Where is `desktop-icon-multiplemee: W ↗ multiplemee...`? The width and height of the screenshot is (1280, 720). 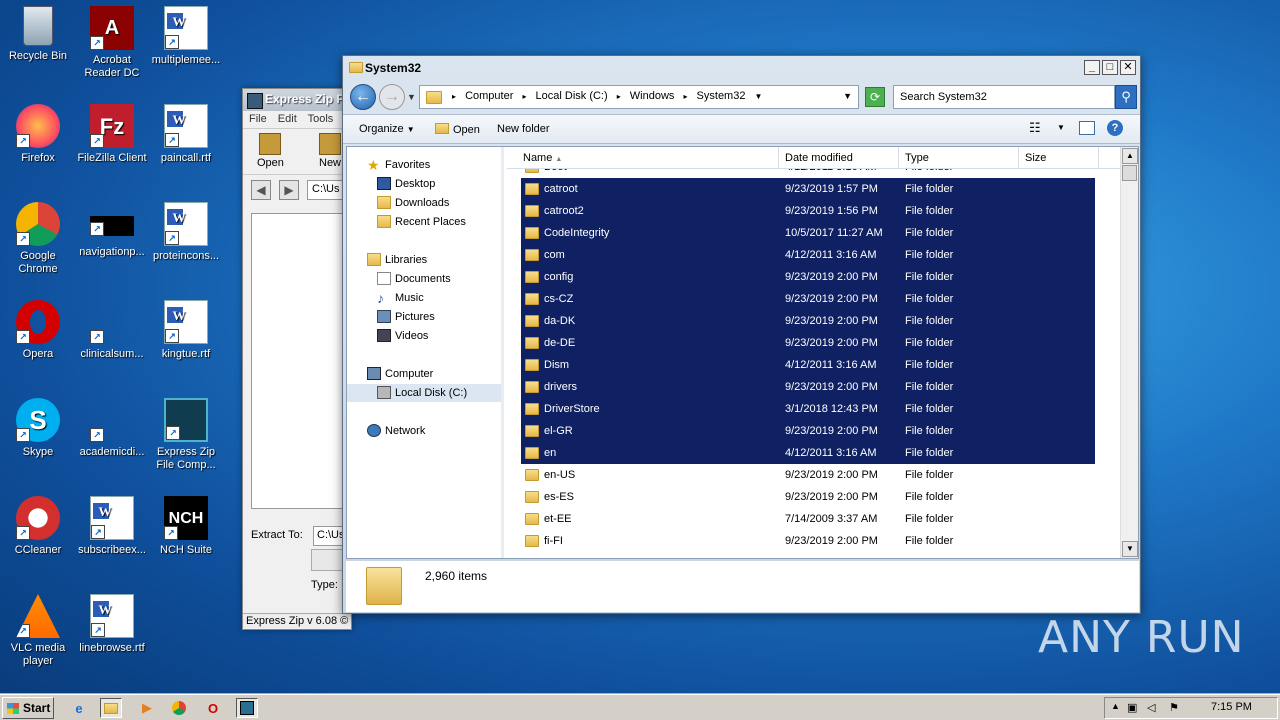 desktop-icon-multiplemee: W ↗ multiplemee... is located at coordinates (186, 36).